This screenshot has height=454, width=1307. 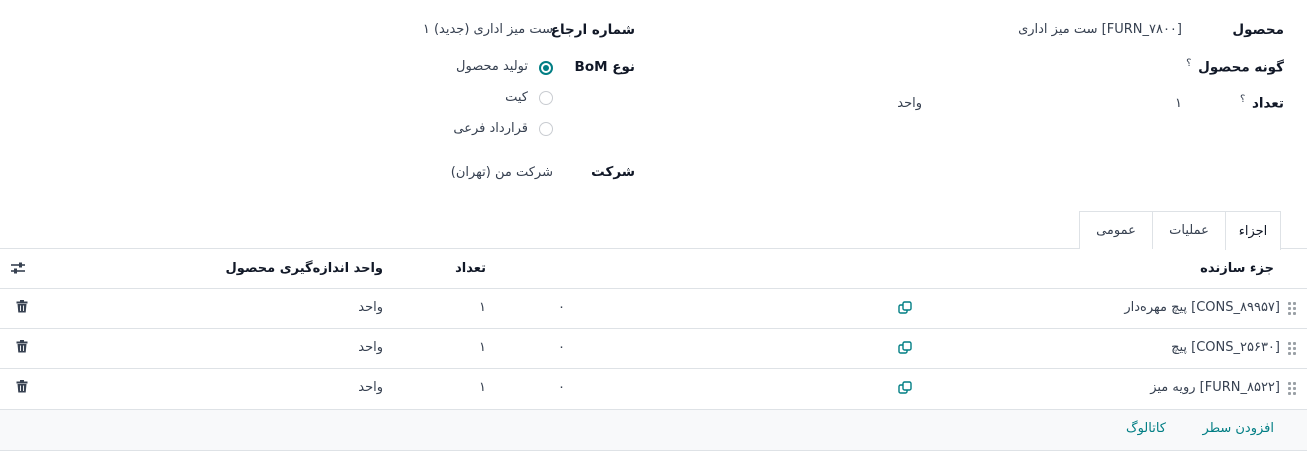 I want to click on bom-type-option-subcontracting: قرارداد فرعی, so click(x=490, y=128).